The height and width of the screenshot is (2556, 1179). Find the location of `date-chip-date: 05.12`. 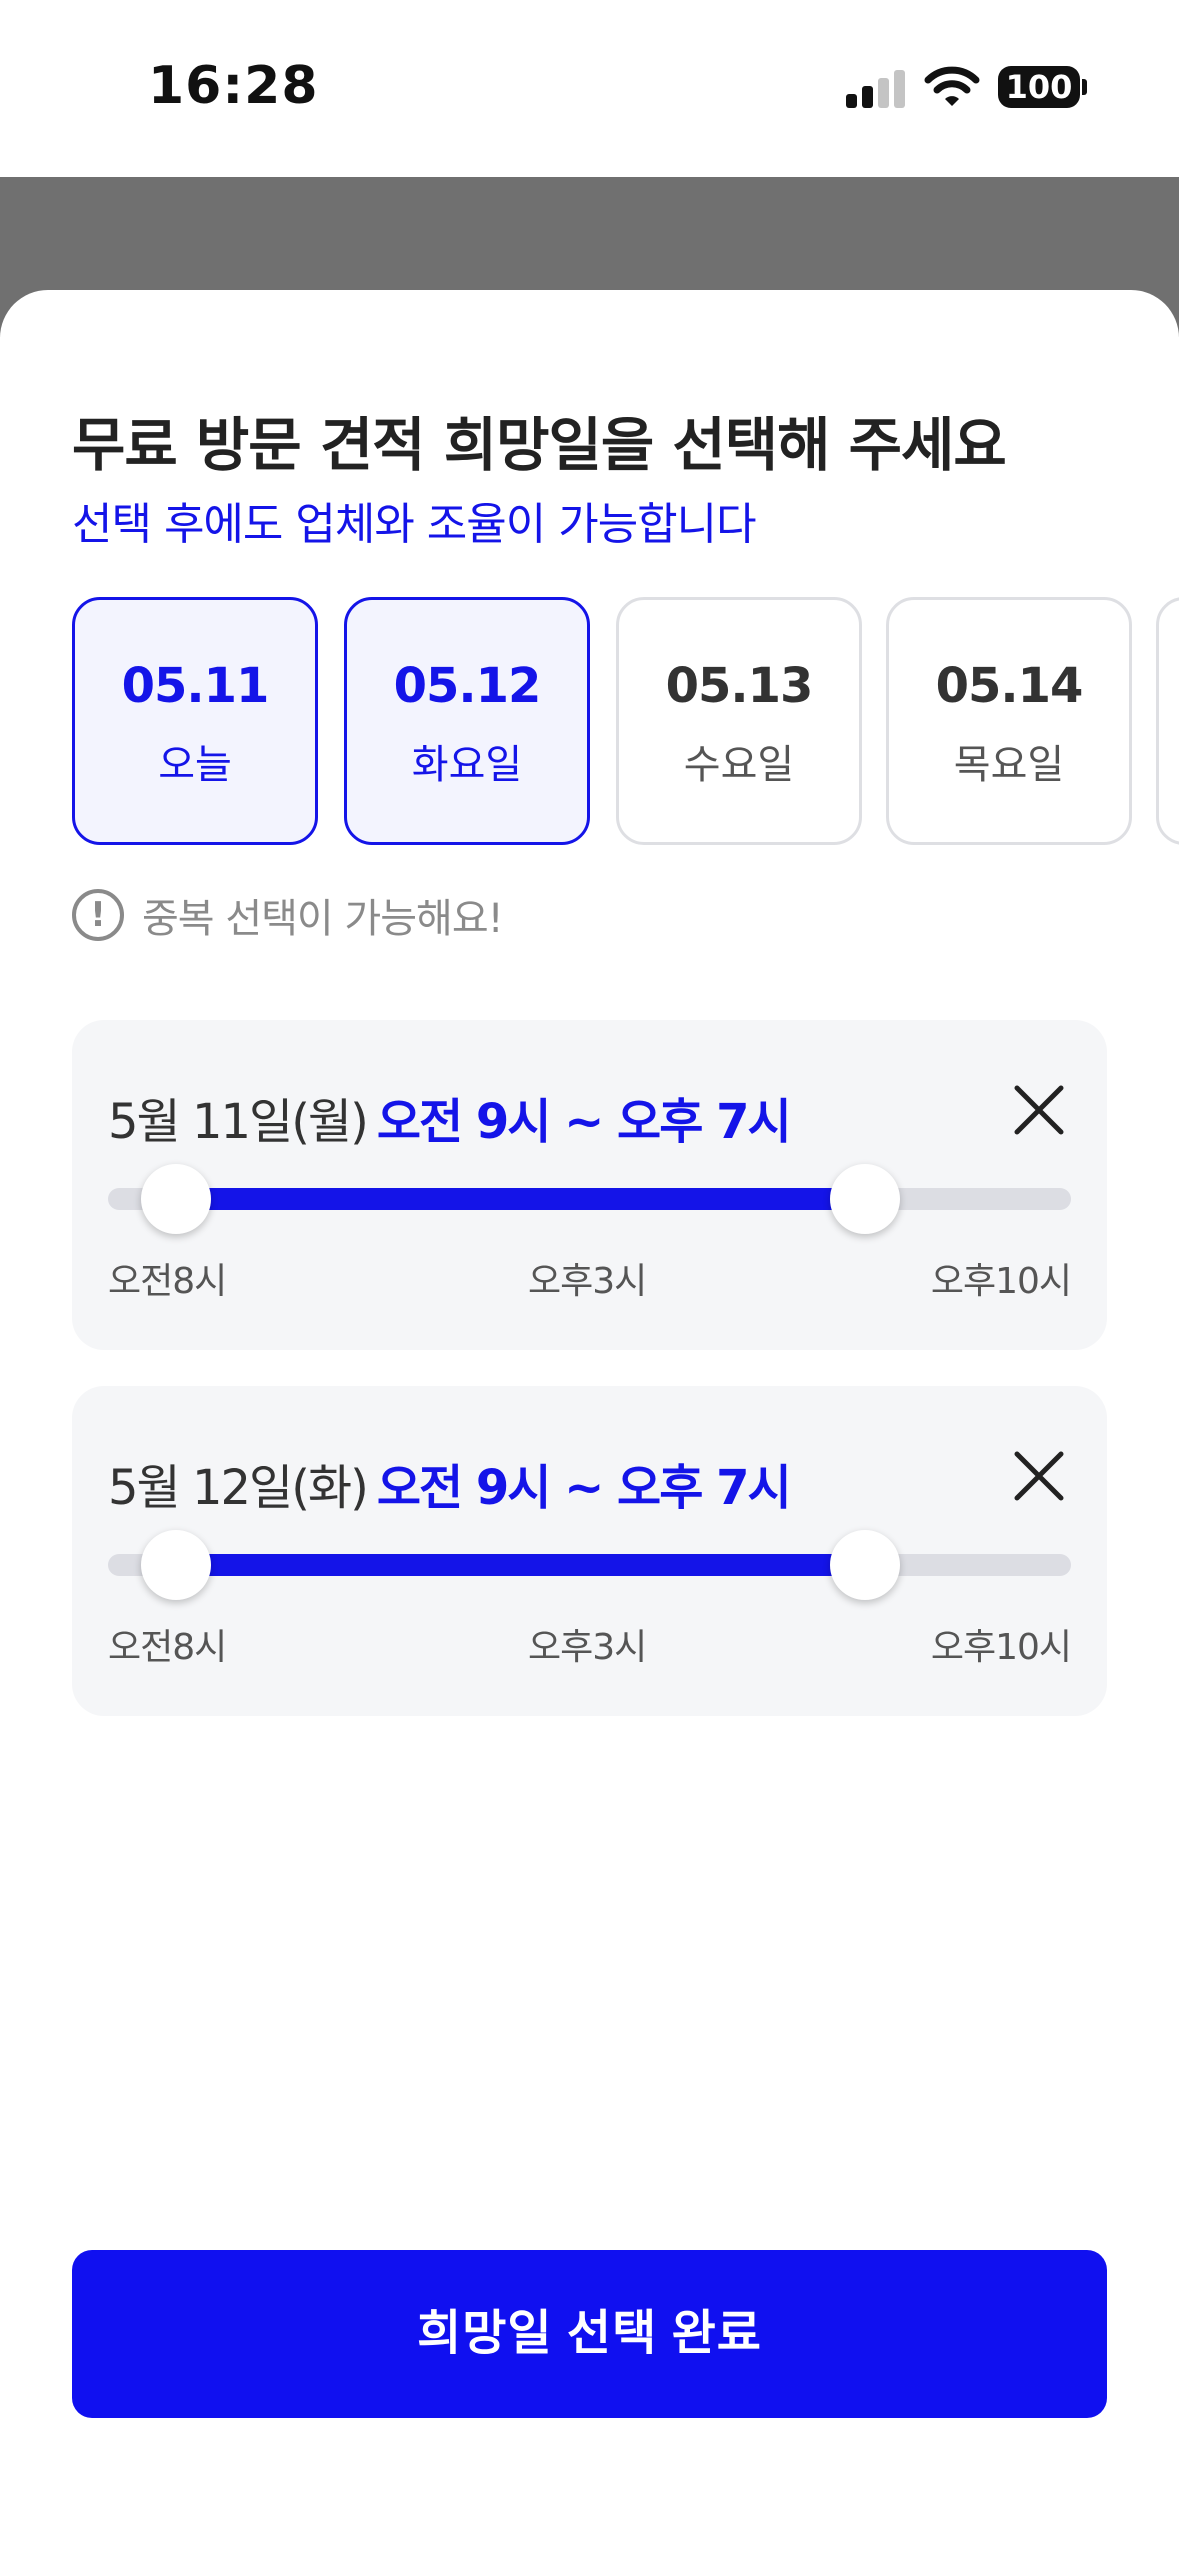

date-chip-date: 05.12 is located at coordinates (467, 686).